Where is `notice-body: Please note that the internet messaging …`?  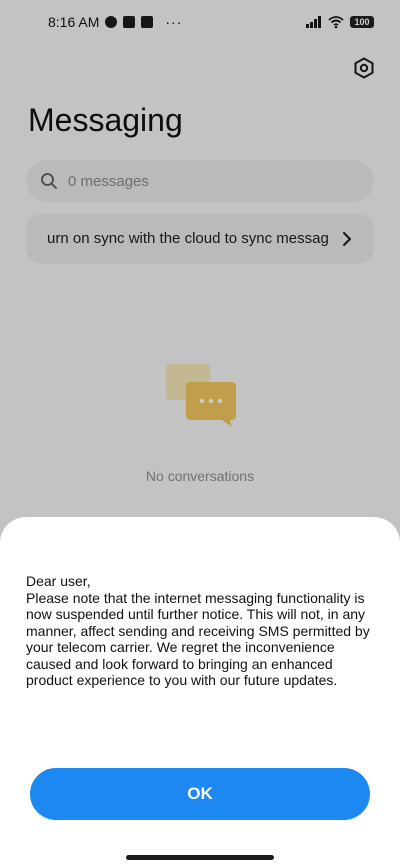
notice-body: Please note that the internet messaging … is located at coordinates (198, 639).